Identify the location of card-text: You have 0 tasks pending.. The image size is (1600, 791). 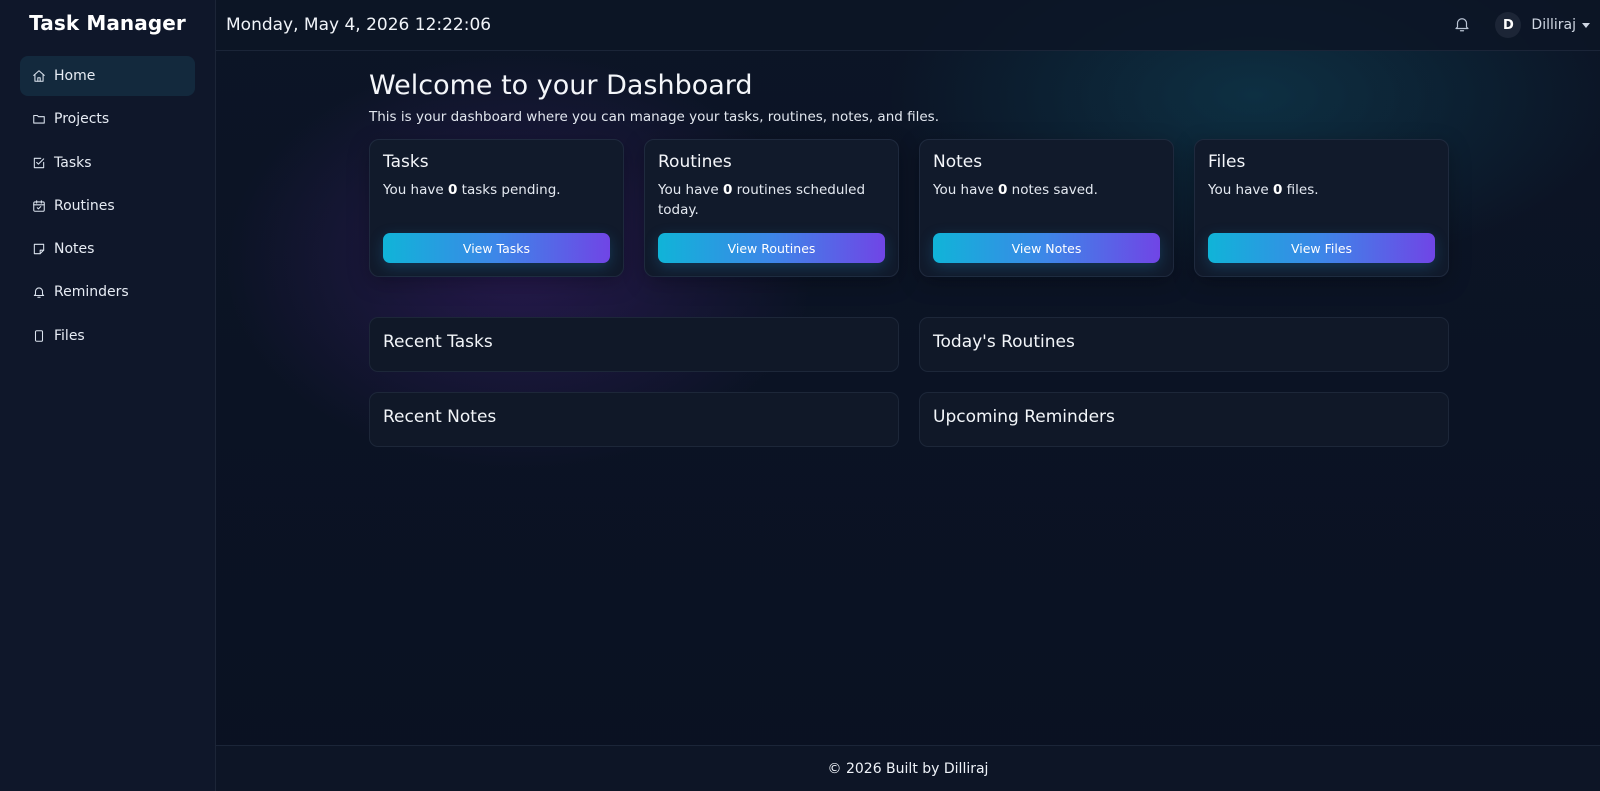
(472, 190).